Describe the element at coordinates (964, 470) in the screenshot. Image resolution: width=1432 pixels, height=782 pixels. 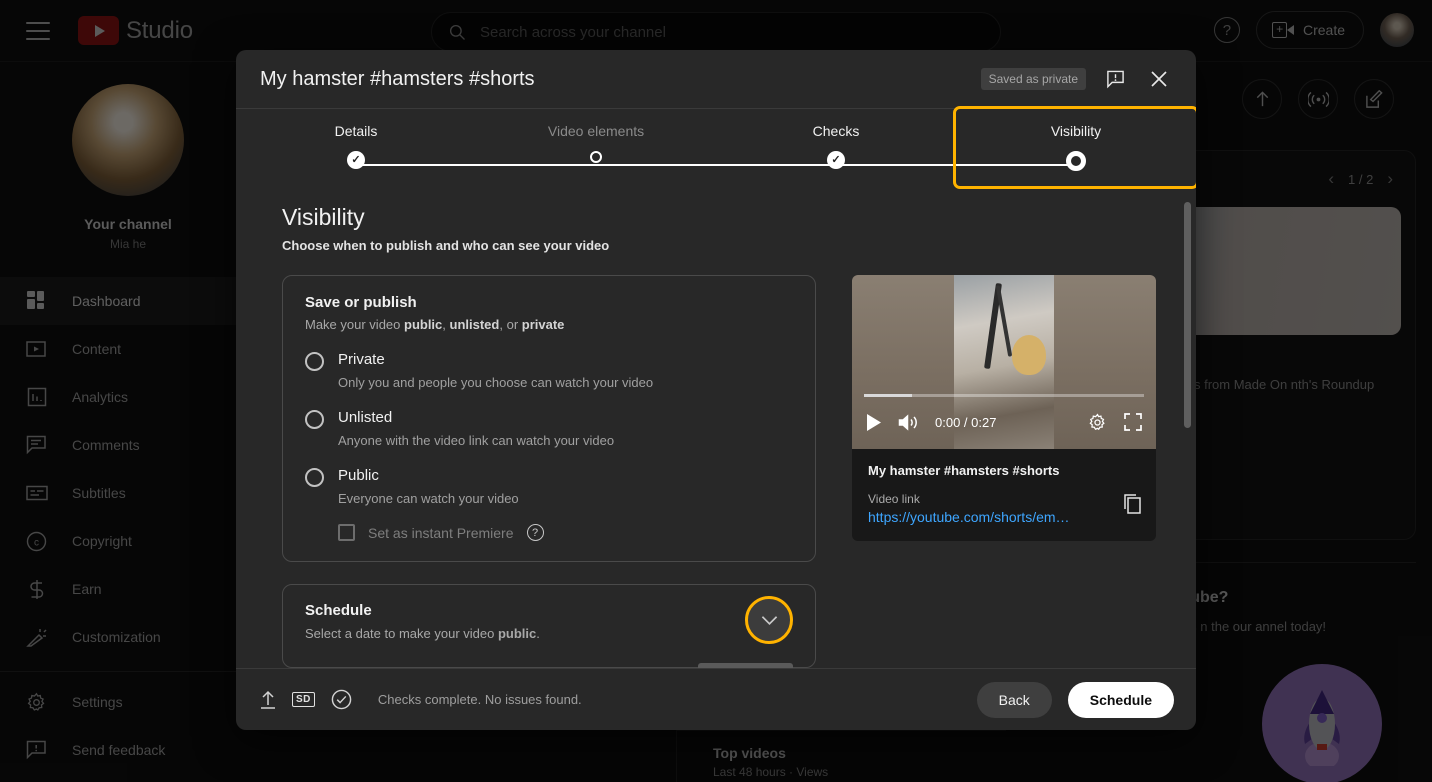
I see `preview-video-title: My hamster #hamsters #shorts` at that location.